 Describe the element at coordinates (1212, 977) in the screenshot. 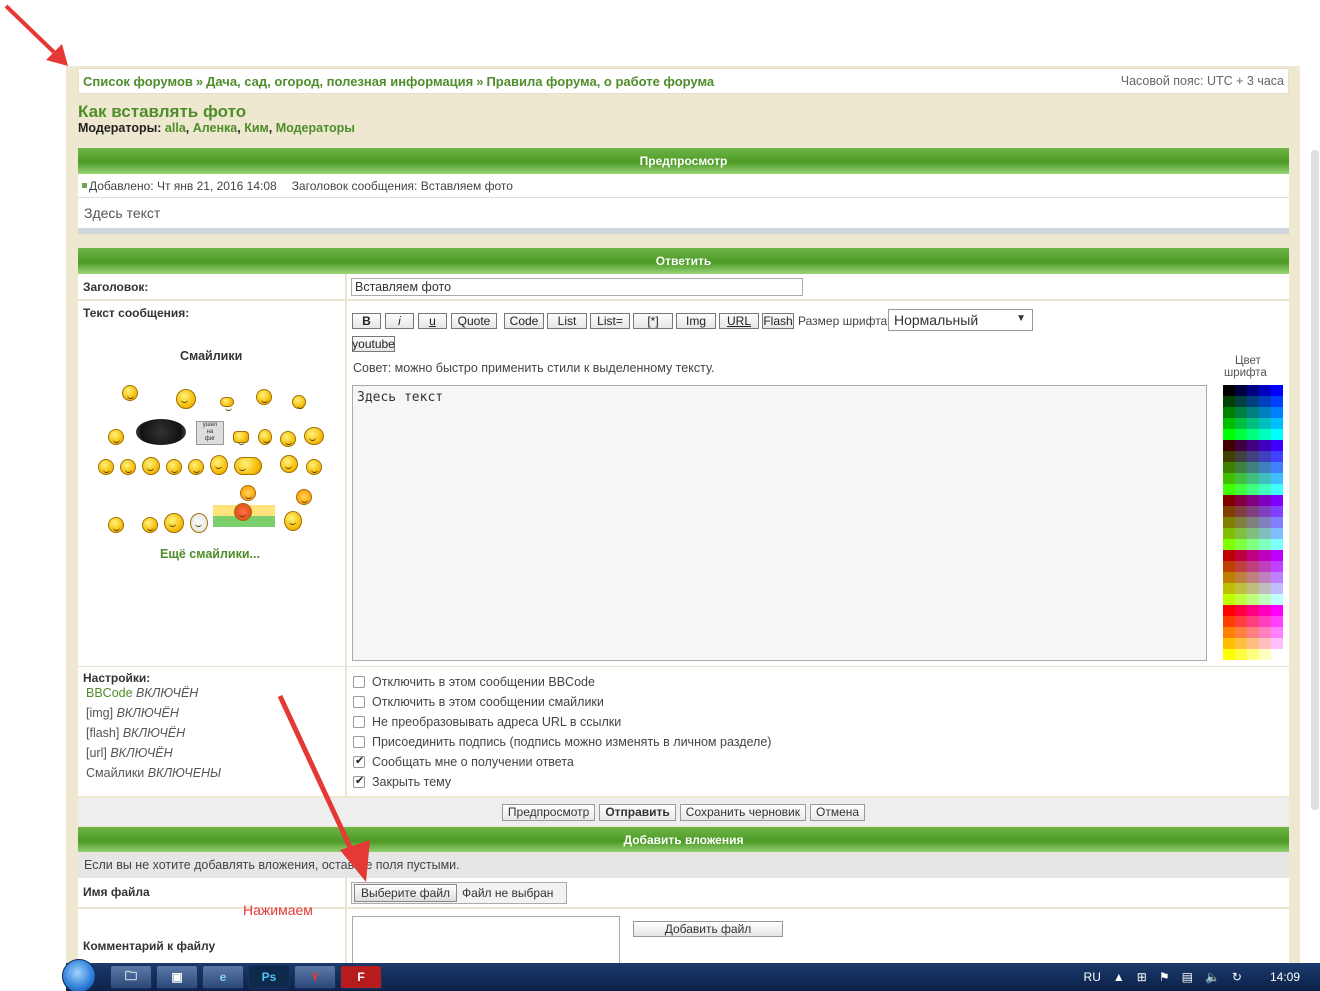

I see `volume-icon: 🔈` at that location.